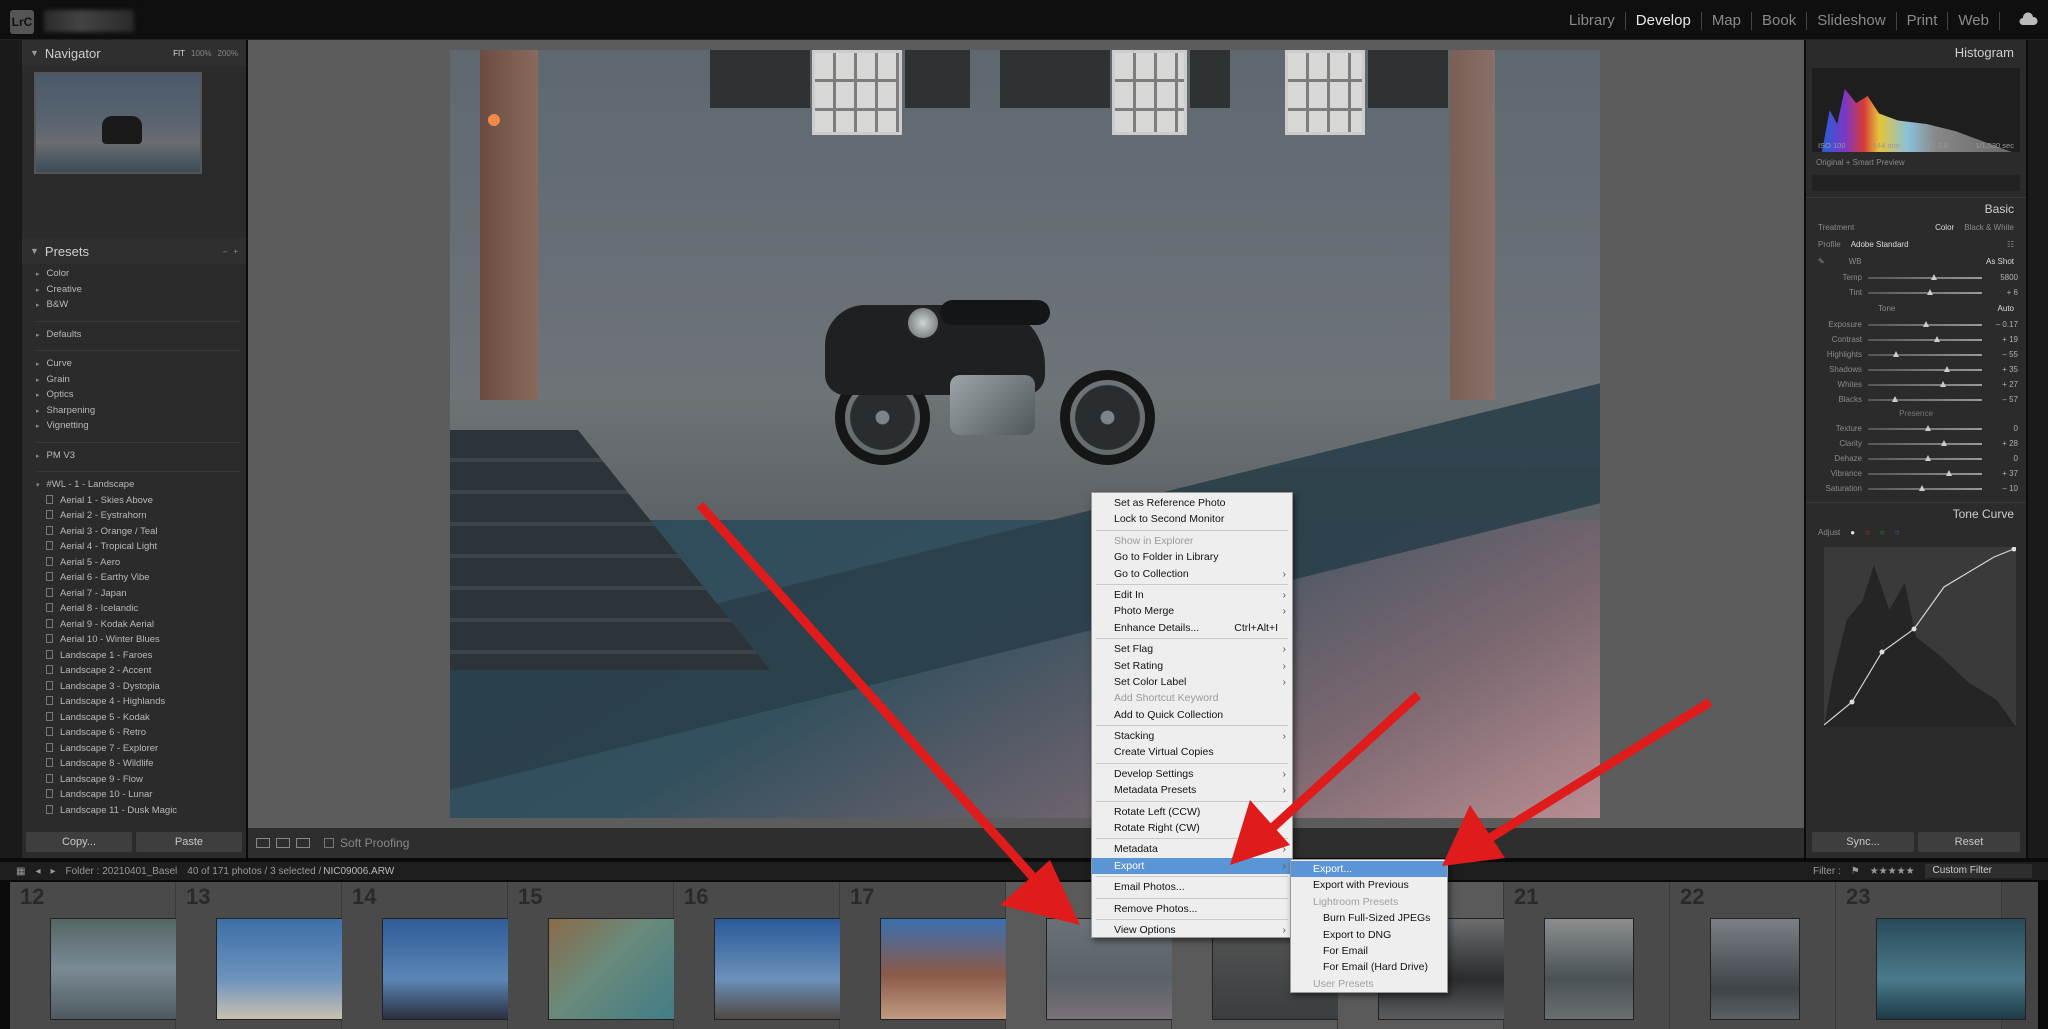  What do you see at coordinates (2000, 261) in the screenshot?
I see `wb-select: As Shot` at bounding box center [2000, 261].